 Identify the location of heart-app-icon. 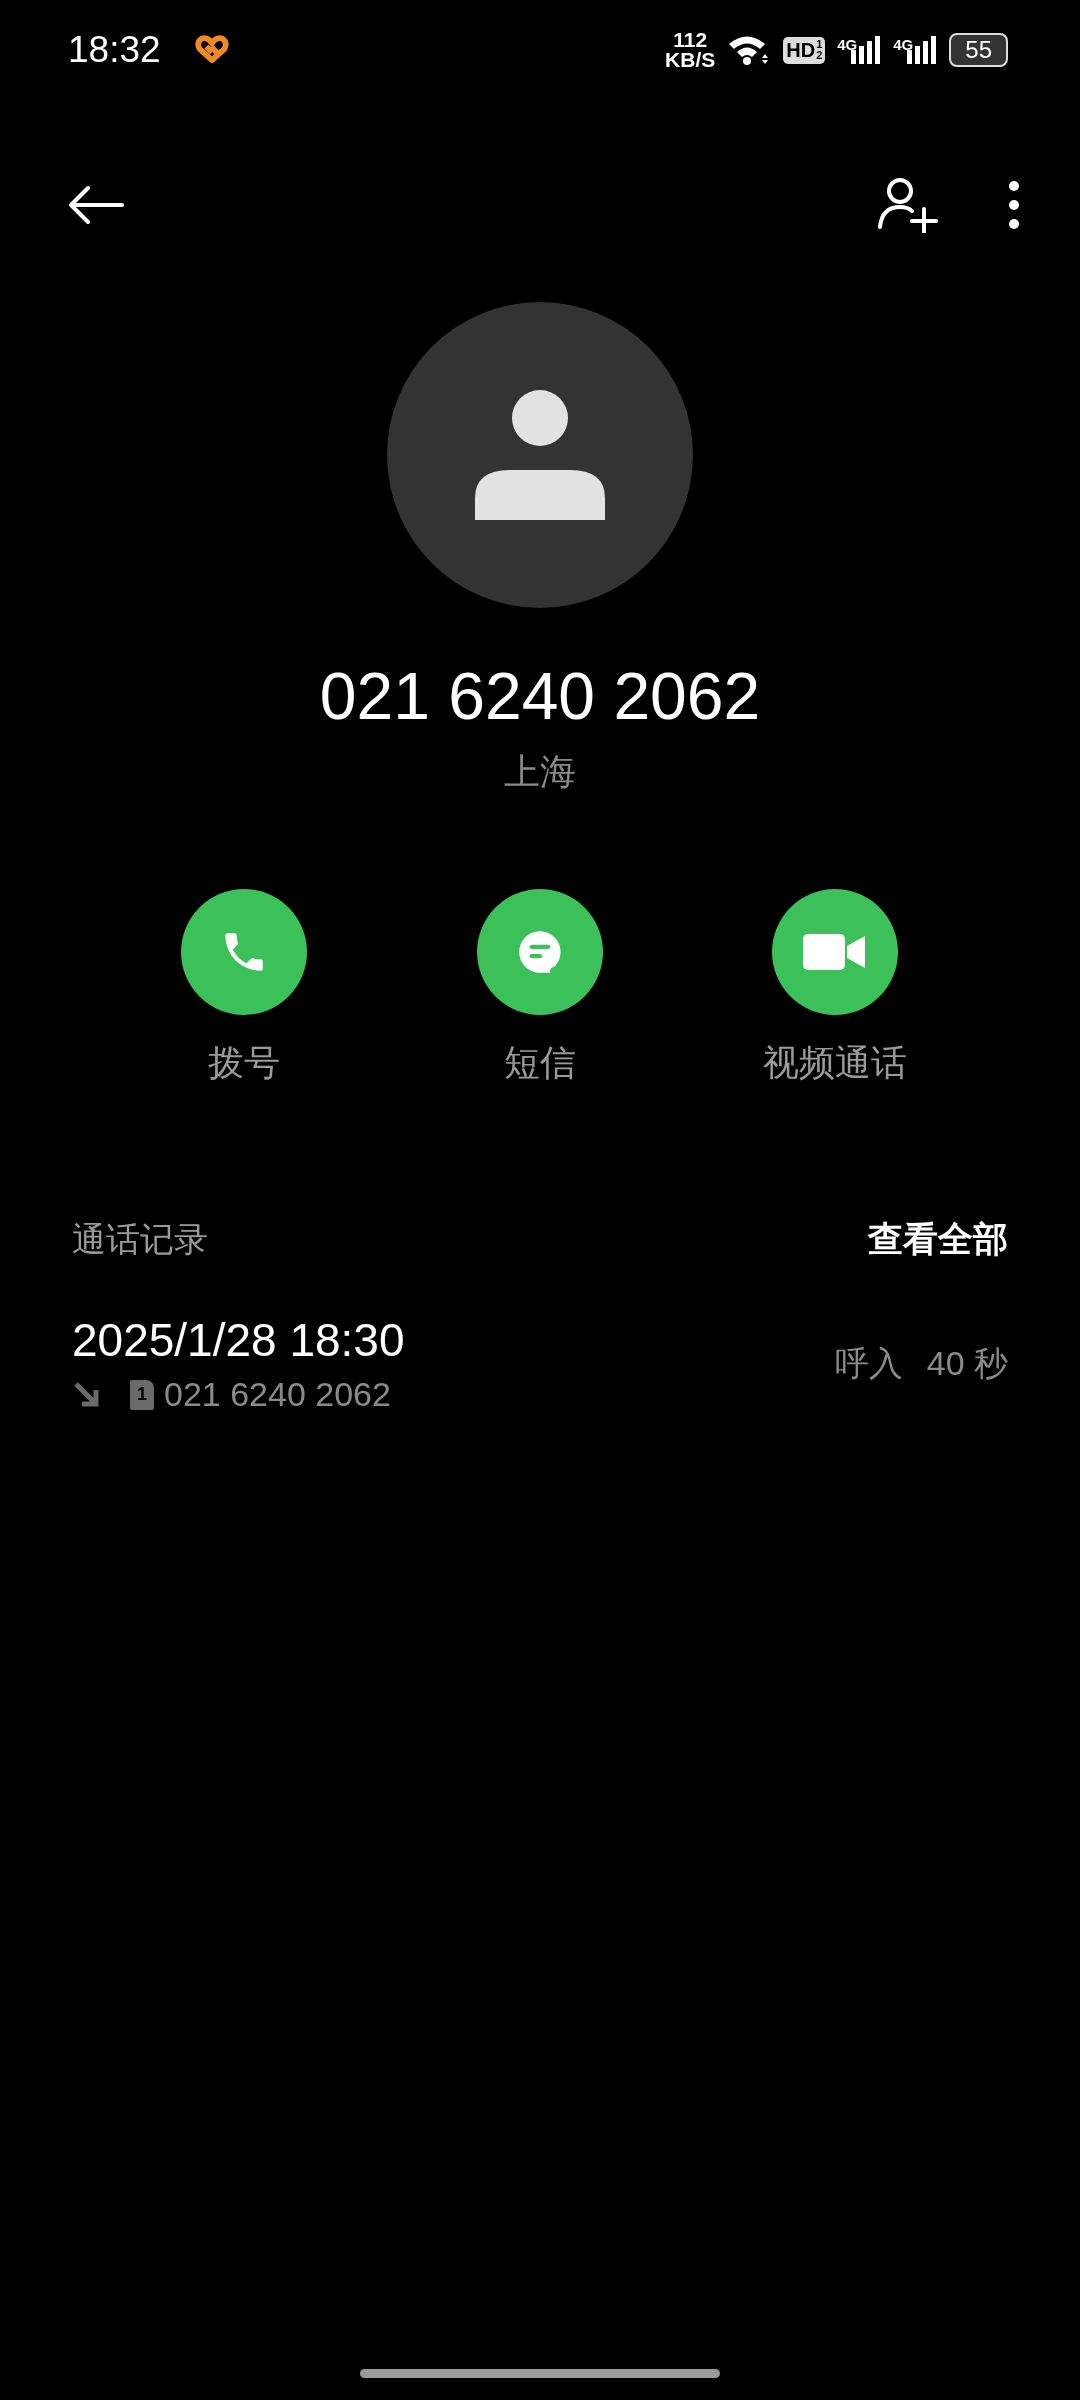
(211, 50).